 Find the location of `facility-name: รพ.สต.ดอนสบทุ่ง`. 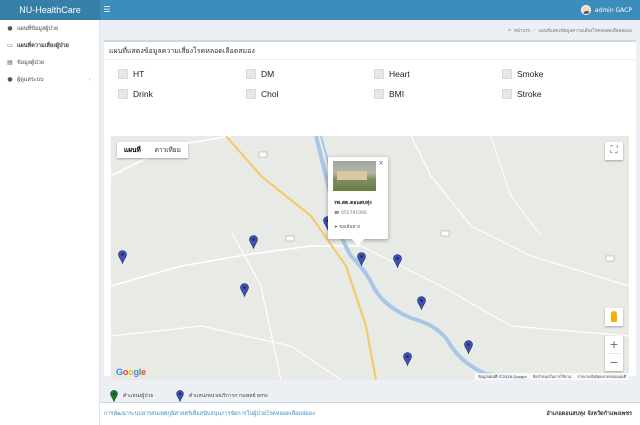

facility-name: รพ.สต.ดอนสบทุ่ง is located at coordinates (353, 203).